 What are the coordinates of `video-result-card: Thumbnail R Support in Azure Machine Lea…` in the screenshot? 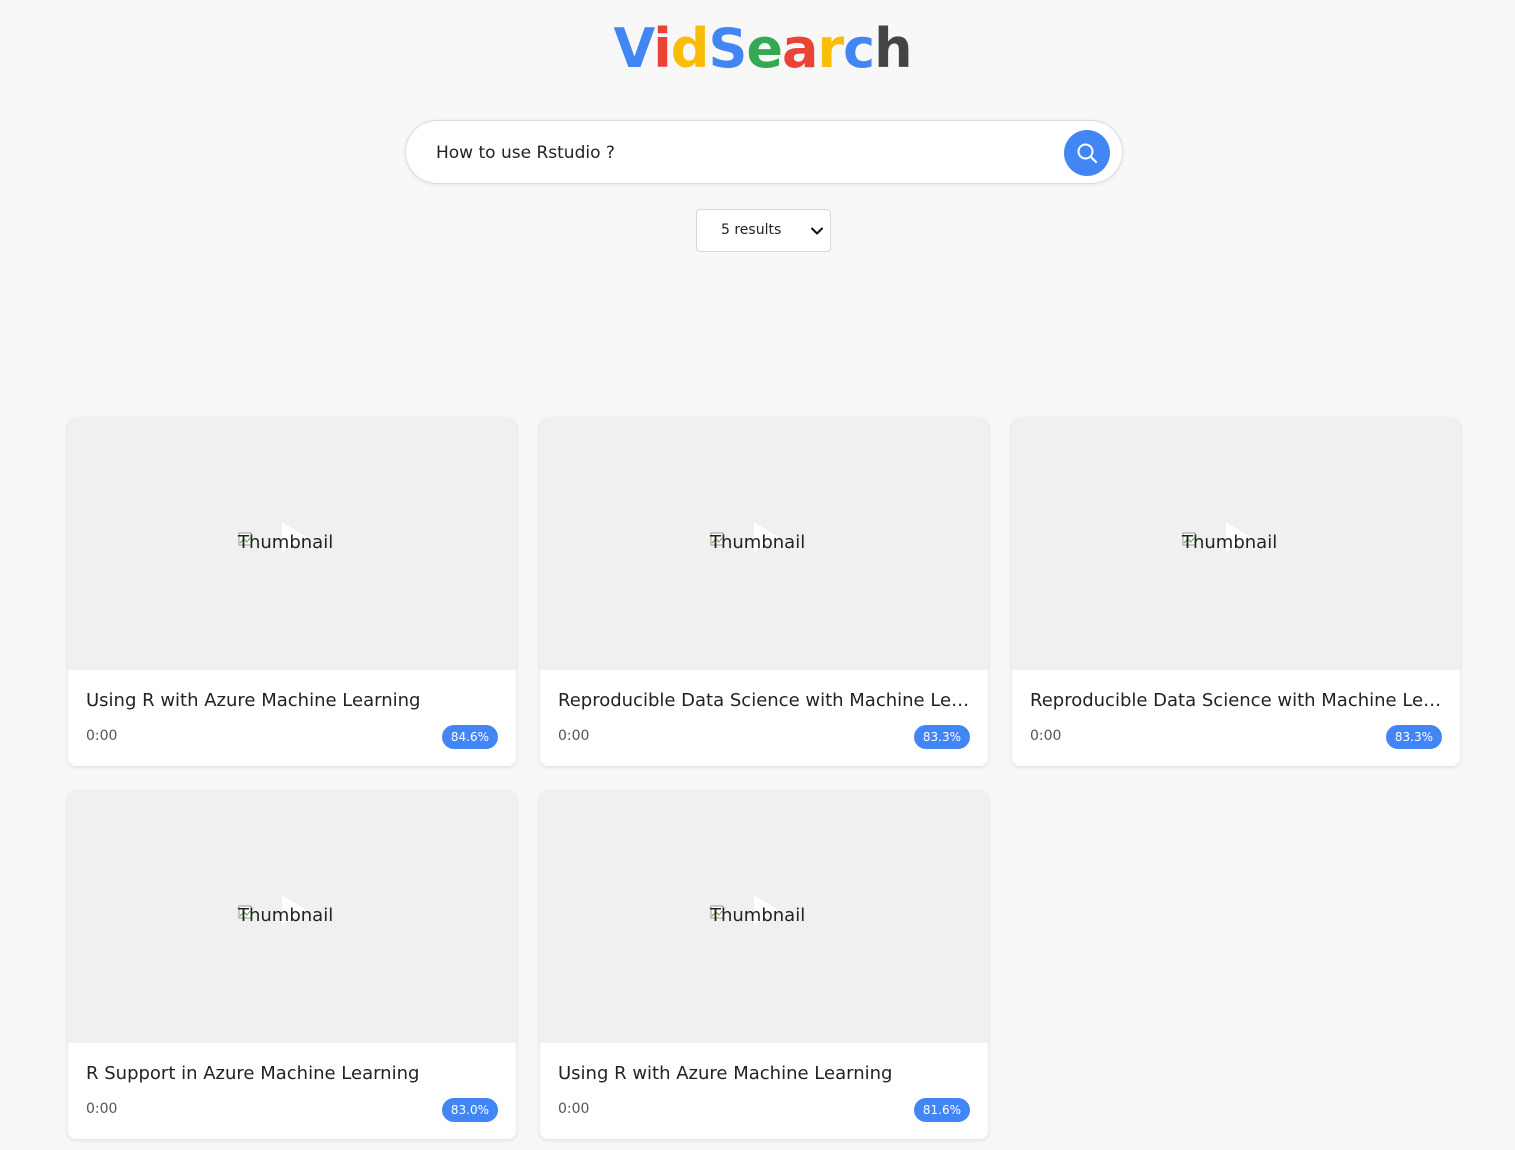 It's located at (292, 965).